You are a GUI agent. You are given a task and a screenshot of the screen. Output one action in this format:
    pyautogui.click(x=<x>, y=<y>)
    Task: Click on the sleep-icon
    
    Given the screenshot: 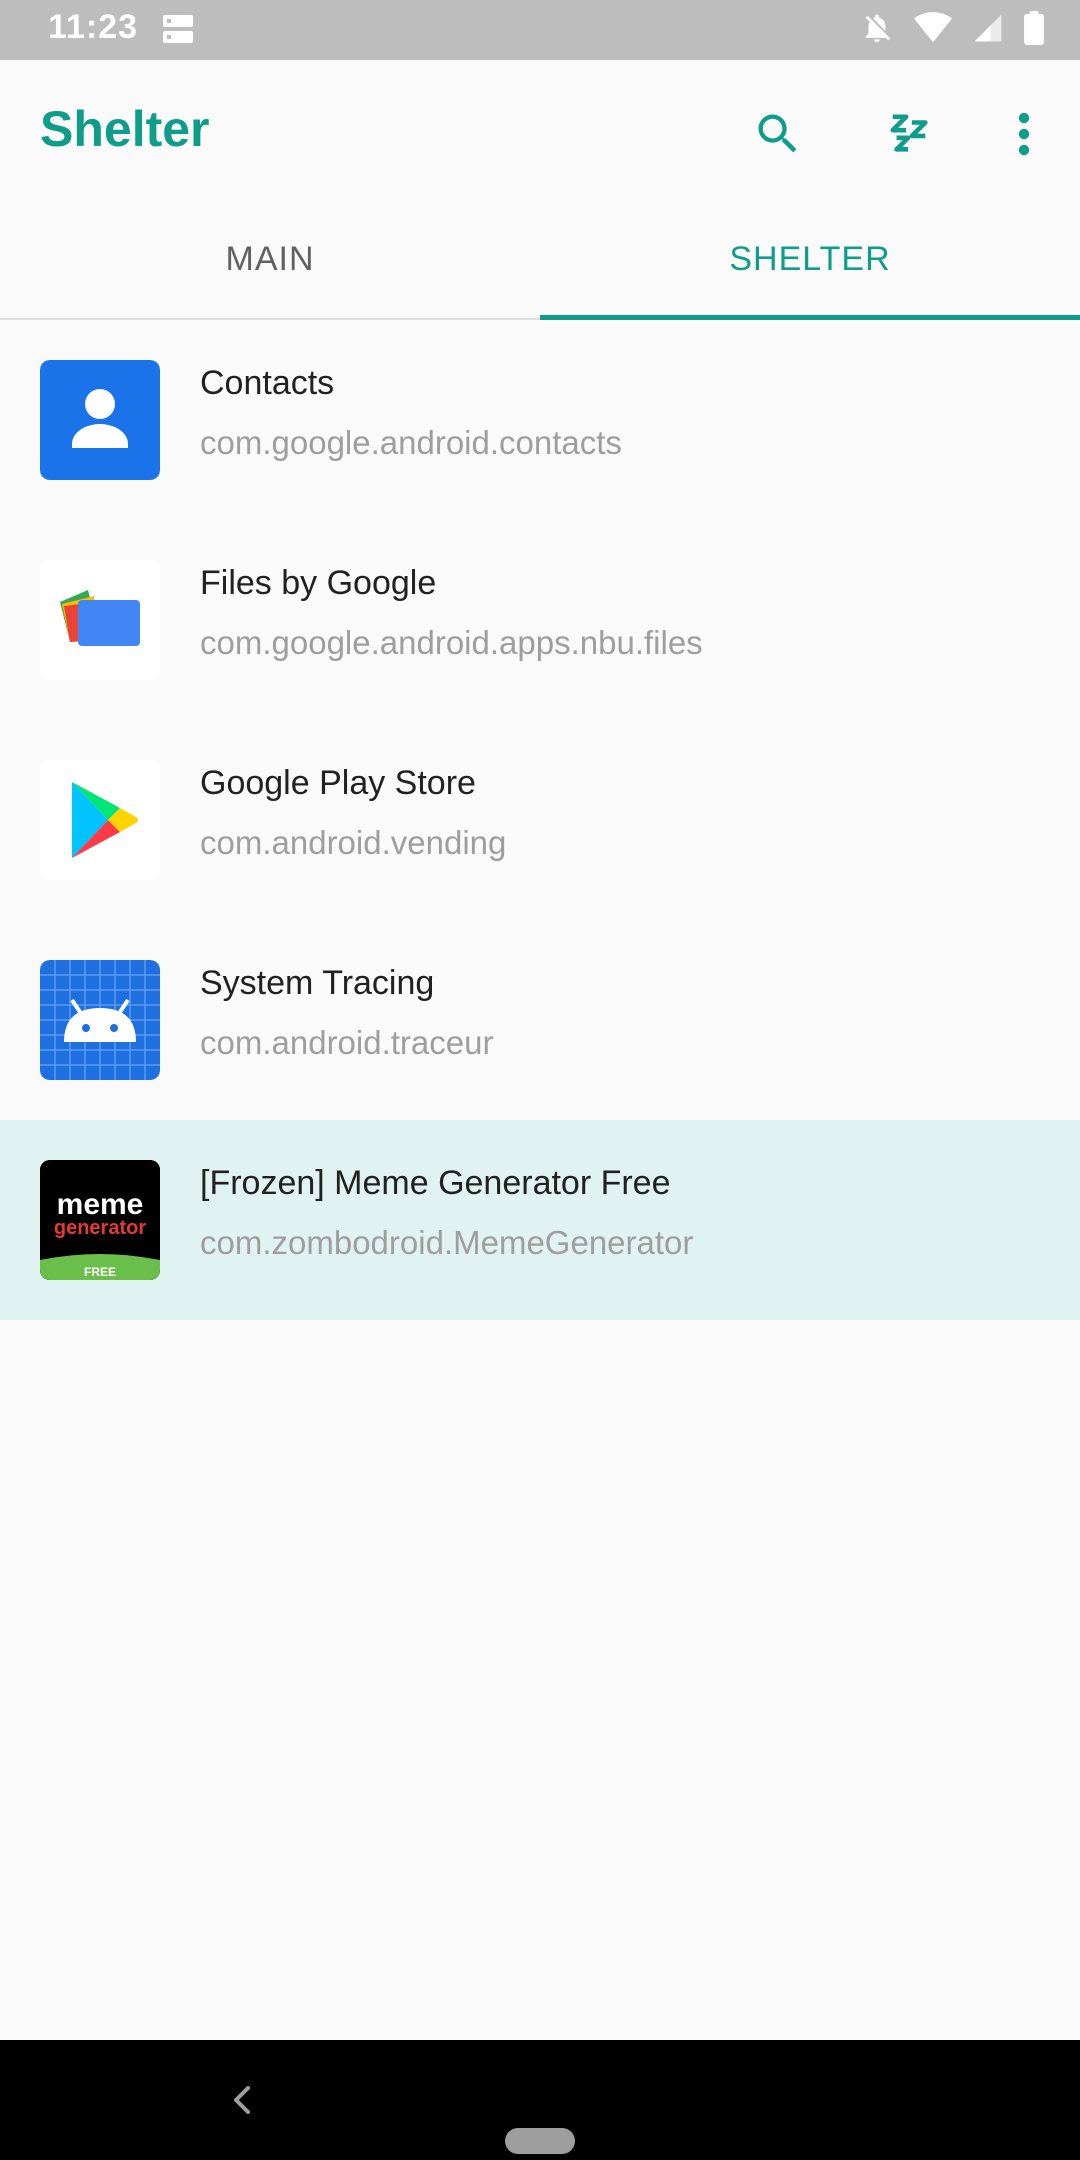 What is the action you would take?
    pyautogui.click(x=909, y=133)
    